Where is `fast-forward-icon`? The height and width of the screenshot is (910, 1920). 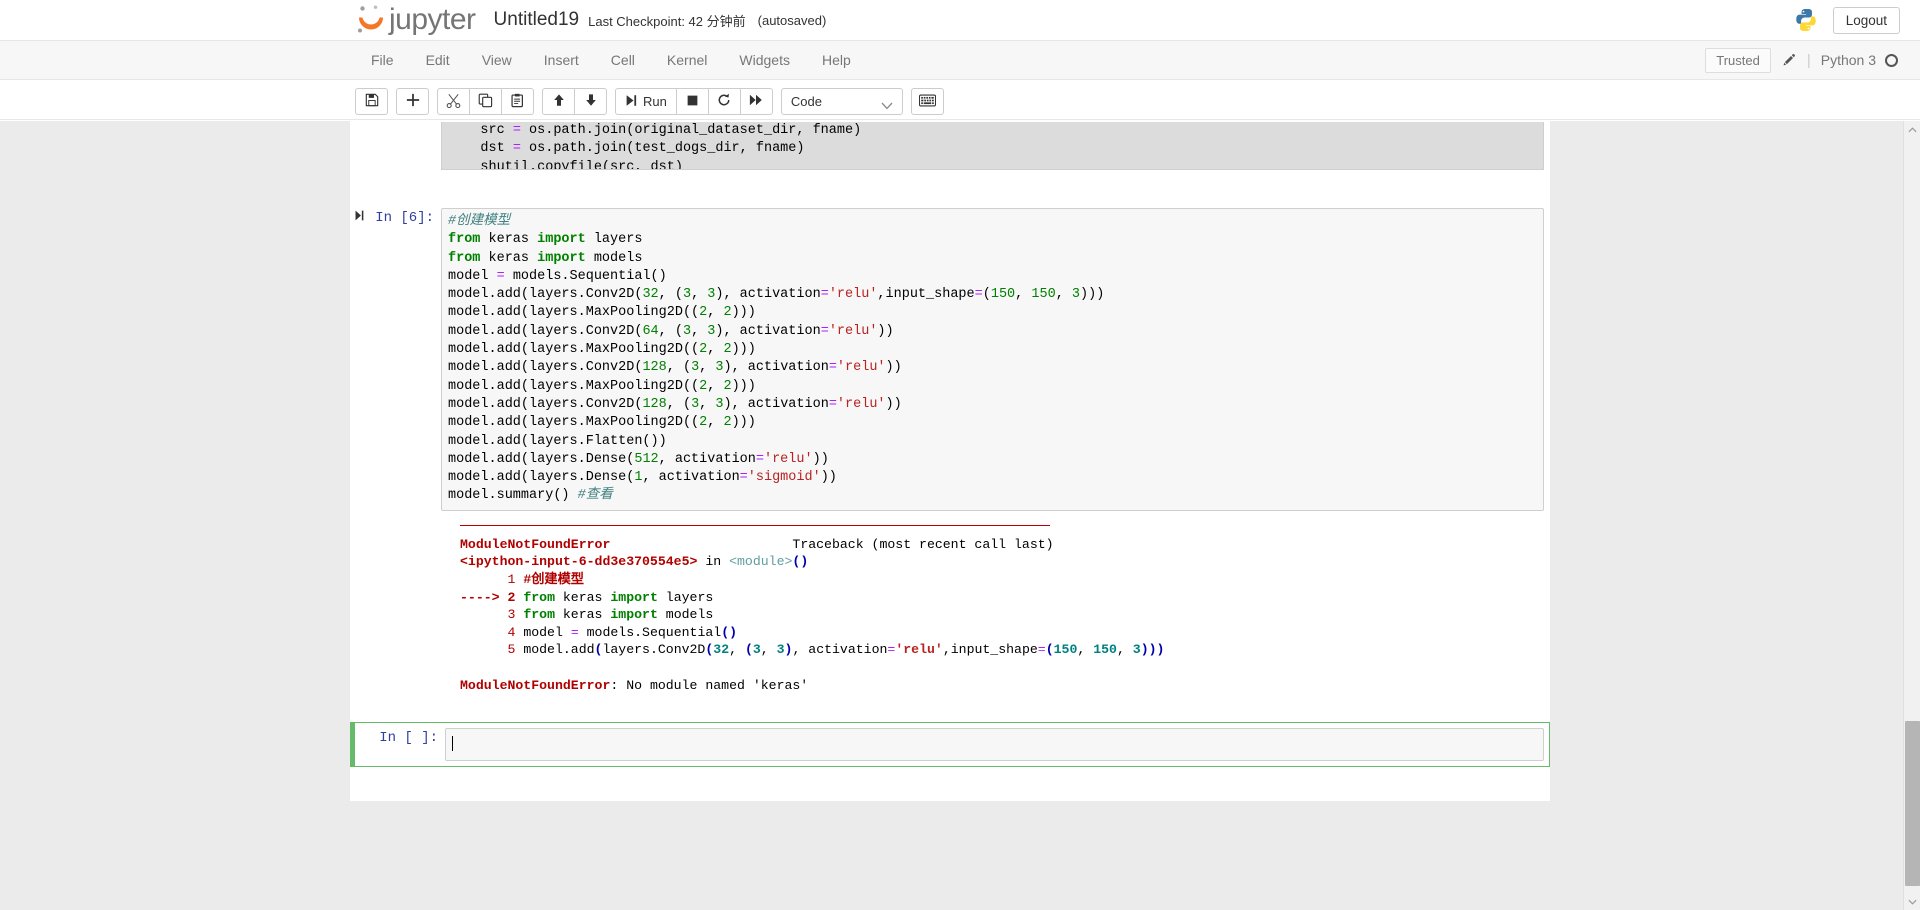
fast-forward-icon is located at coordinates (756, 101).